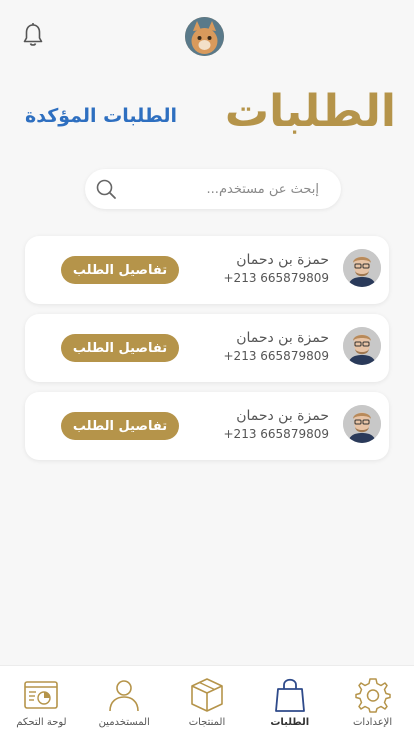 The height and width of the screenshot is (736, 414). I want to click on box-icon, so click(207, 695).